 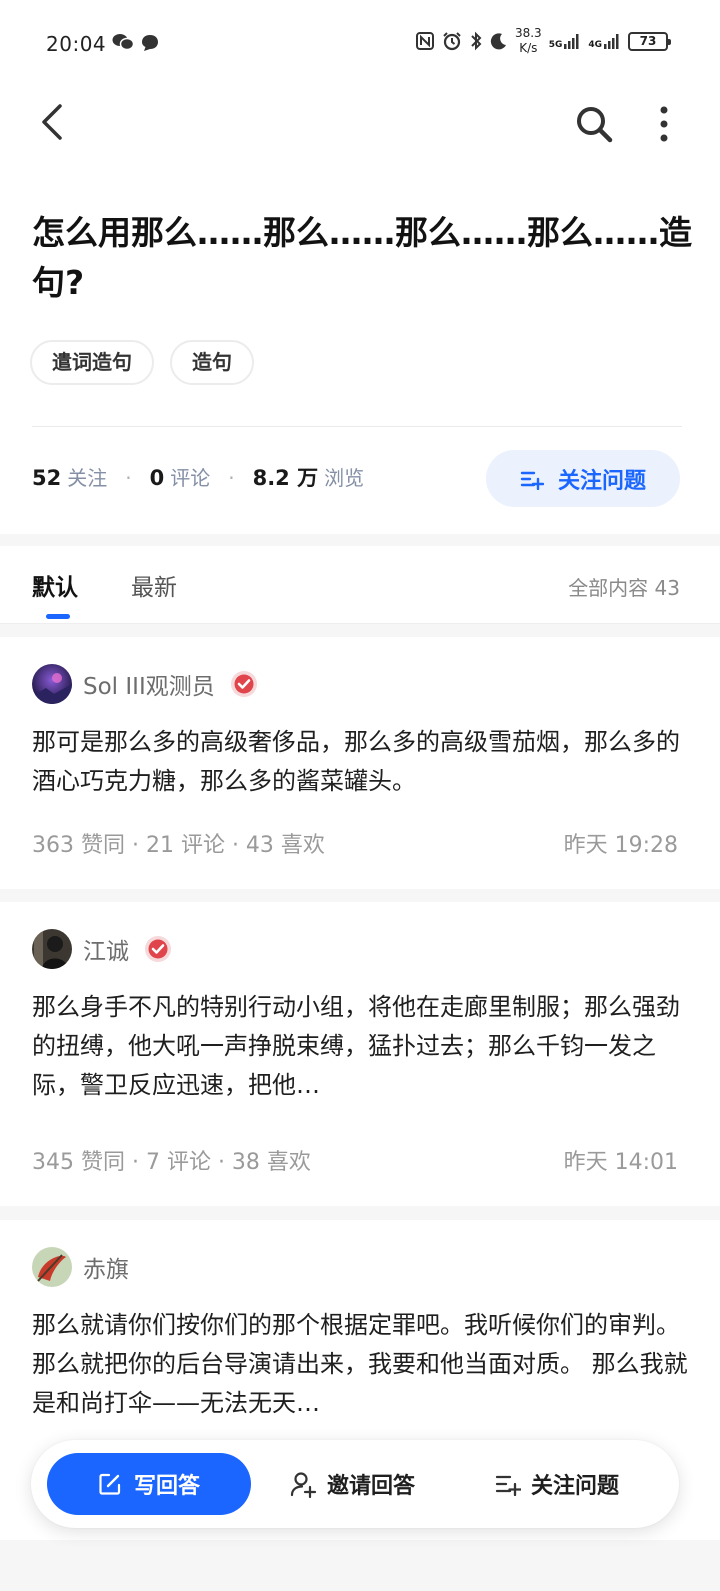 What do you see at coordinates (498, 41) in the screenshot?
I see `moon-icon` at bounding box center [498, 41].